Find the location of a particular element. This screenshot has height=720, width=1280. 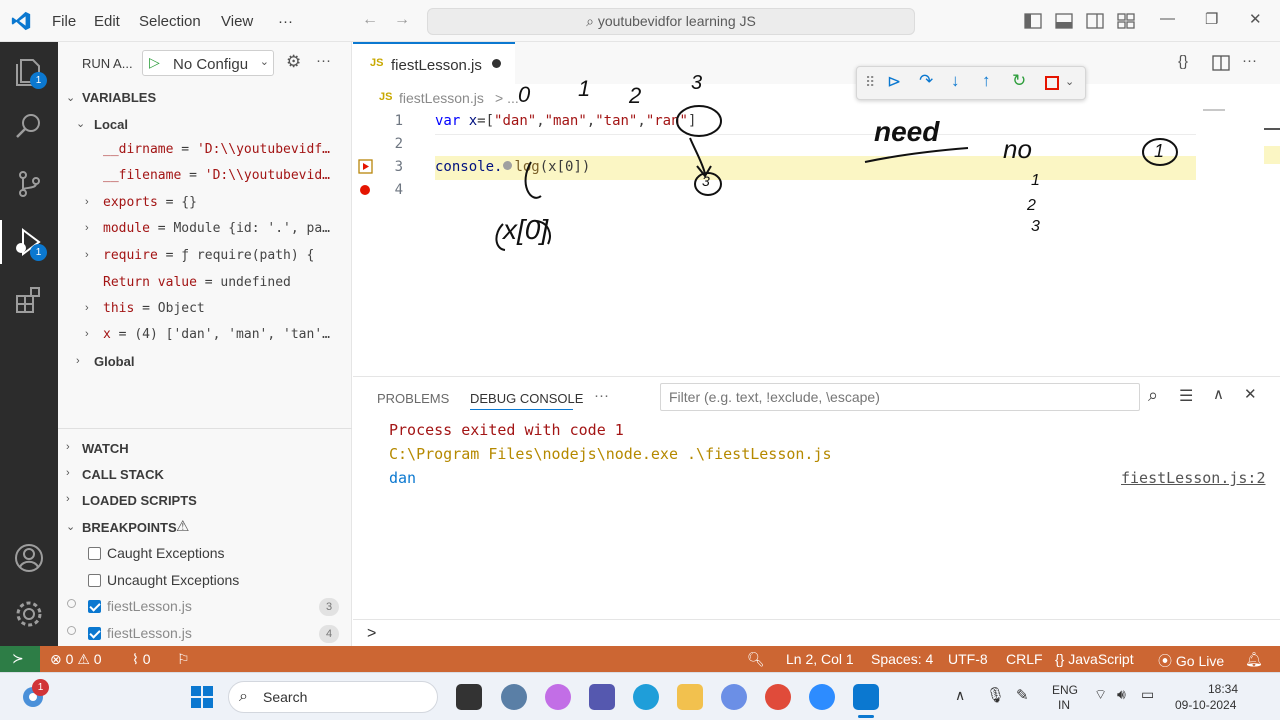

continue-icon: ⊳ is located at coordinates (894, 82).